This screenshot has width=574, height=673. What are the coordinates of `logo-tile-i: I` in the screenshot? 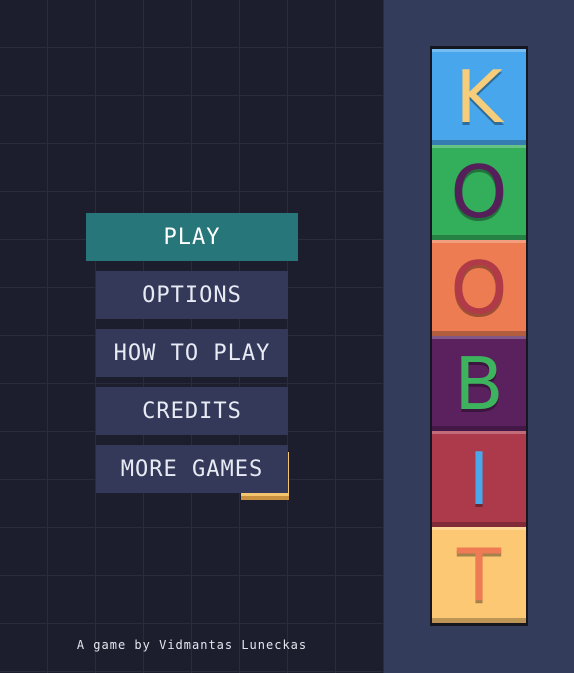 It's located at (479, 479).